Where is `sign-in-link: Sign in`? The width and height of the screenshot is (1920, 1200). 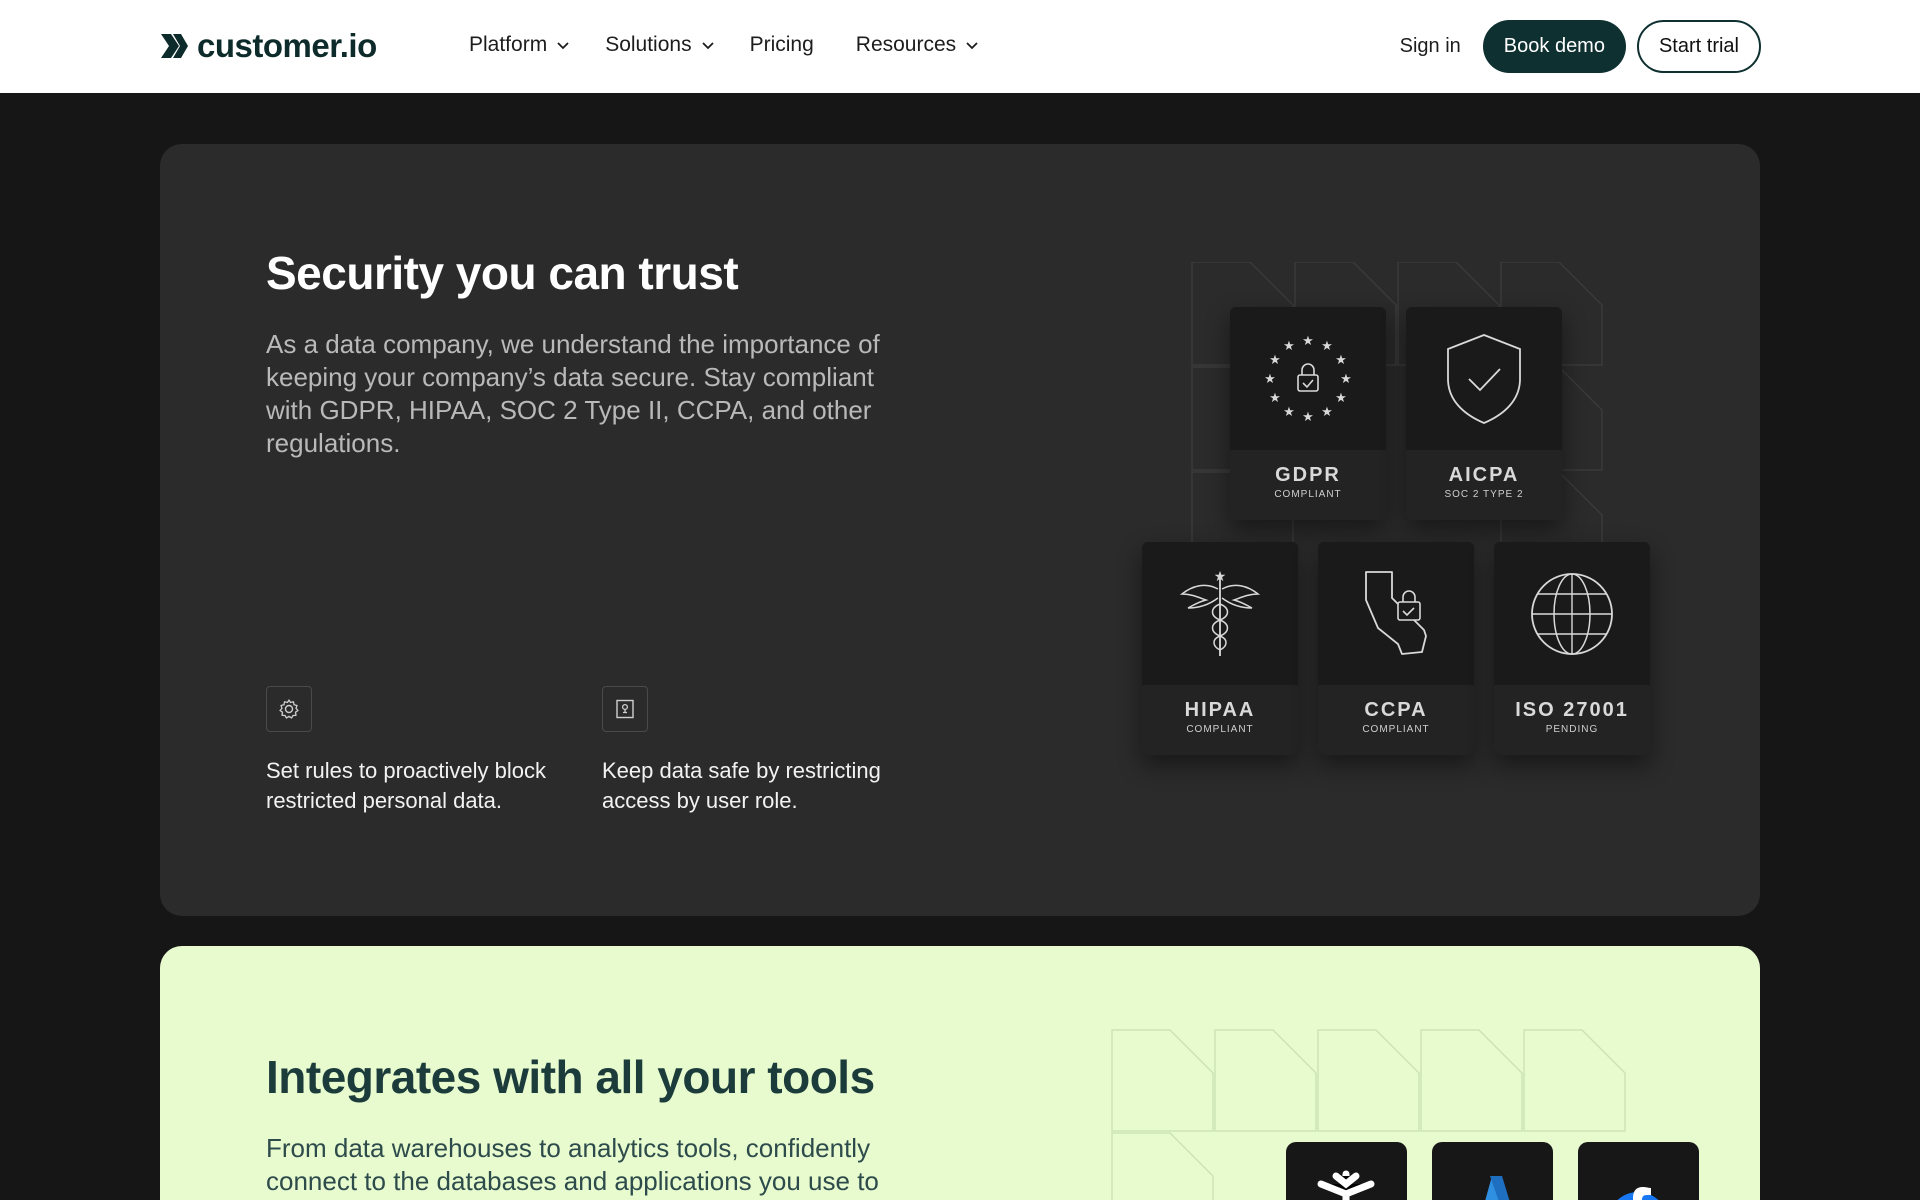
sign-in-link: Sign in is located at coordinates (1430, 46).